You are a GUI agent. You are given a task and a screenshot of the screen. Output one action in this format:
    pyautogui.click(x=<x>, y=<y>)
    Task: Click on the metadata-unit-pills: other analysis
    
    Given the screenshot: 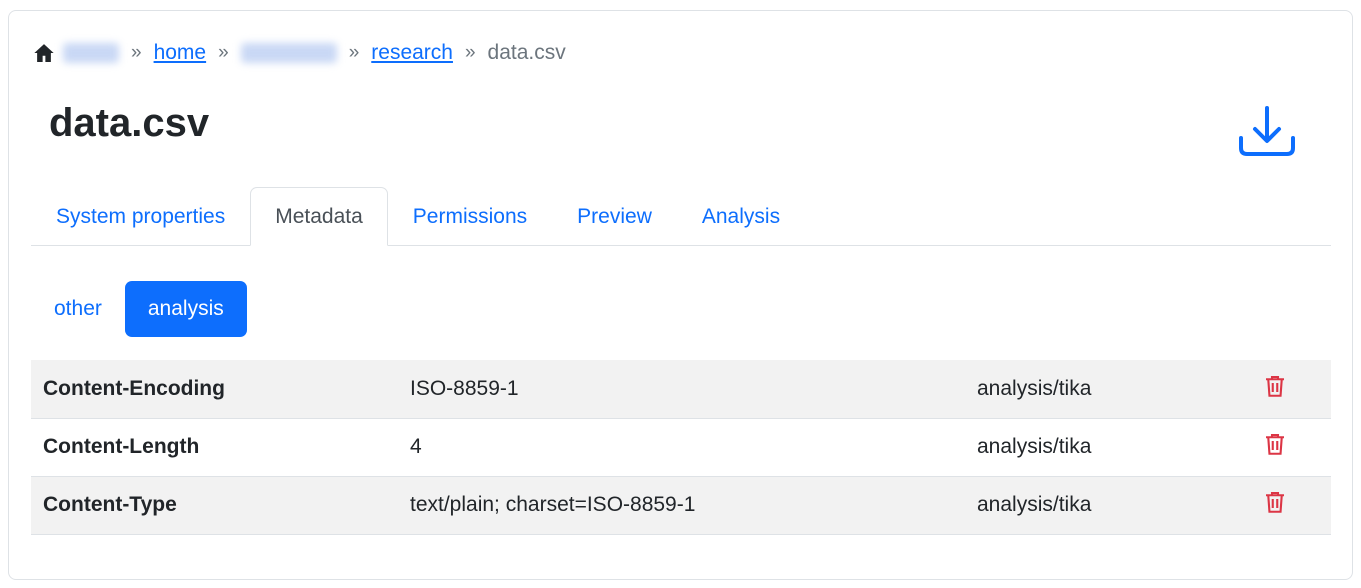 What is the action you would take?
    pyautogui.click(x=139, y=309)
    